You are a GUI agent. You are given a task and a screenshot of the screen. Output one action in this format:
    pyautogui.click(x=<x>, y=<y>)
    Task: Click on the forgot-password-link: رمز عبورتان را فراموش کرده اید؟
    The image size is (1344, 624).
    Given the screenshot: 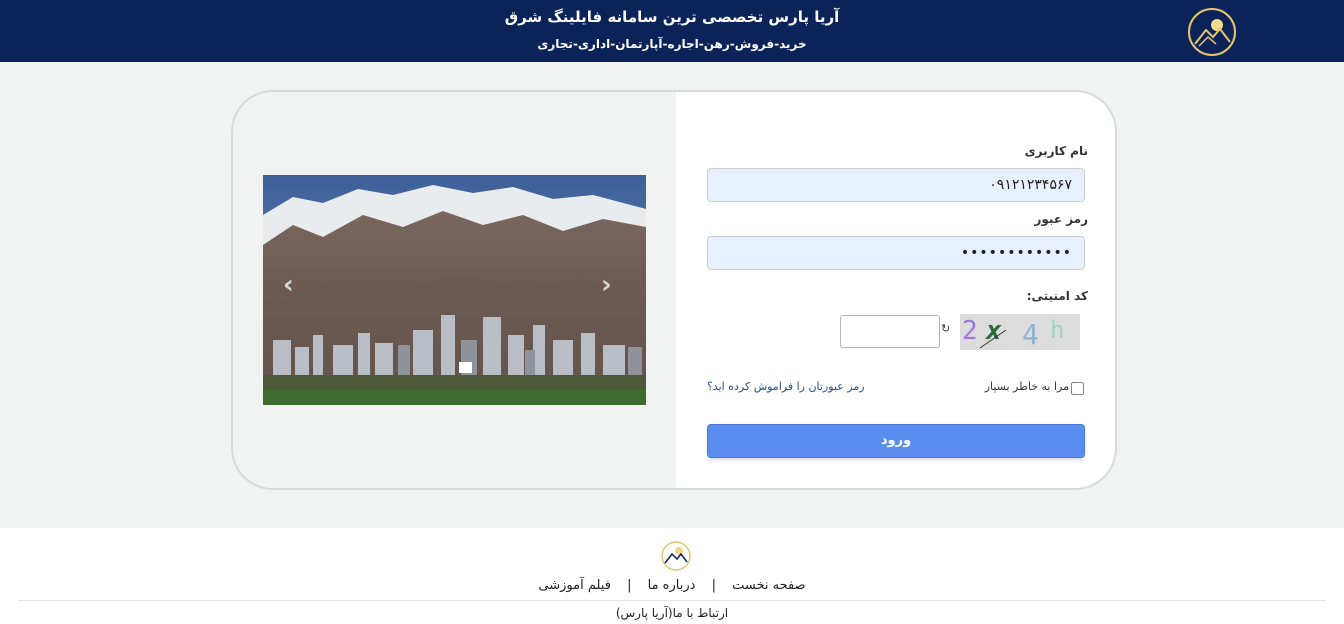 What is the action you would take?
    pyautogui.click(x=786, y=386)
    